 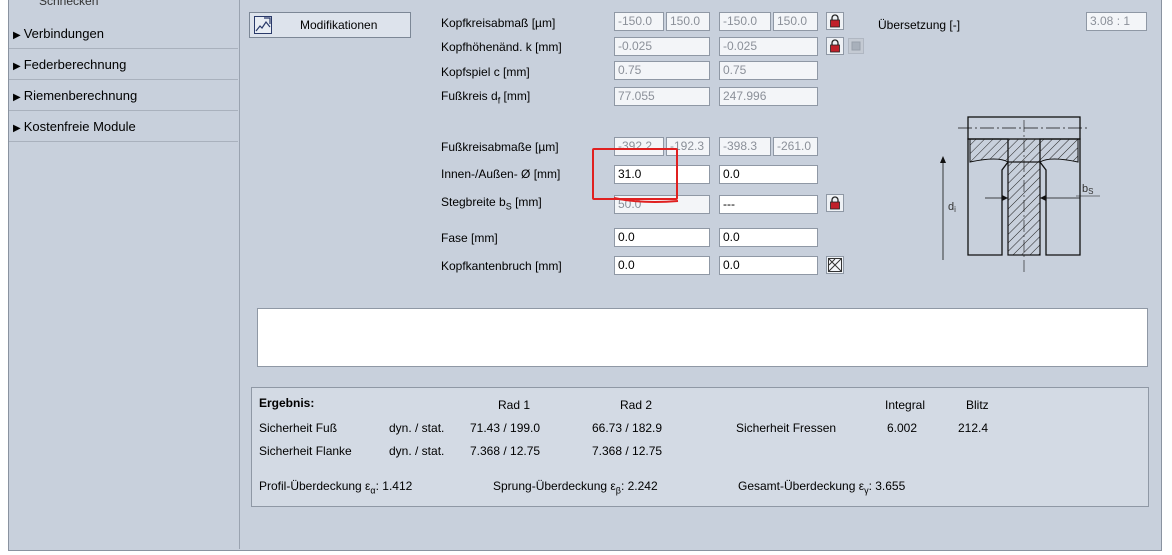 I want to click on label-fusskreisabmasse: Fußkreisabmaße [µm], so click(x=500, y=147).